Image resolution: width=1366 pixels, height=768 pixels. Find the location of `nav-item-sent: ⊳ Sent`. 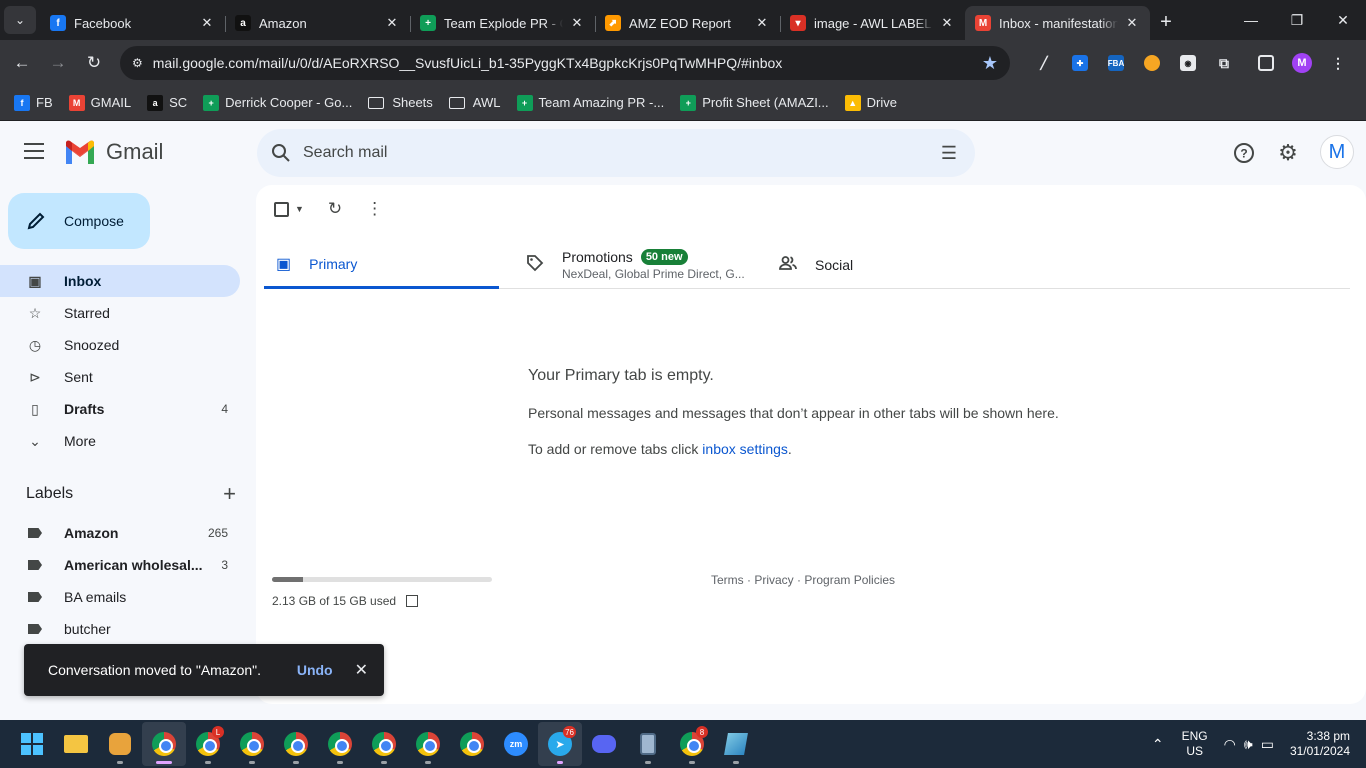

nav-item-sent: ⊳ Sent is located at coordinates (120, 377).